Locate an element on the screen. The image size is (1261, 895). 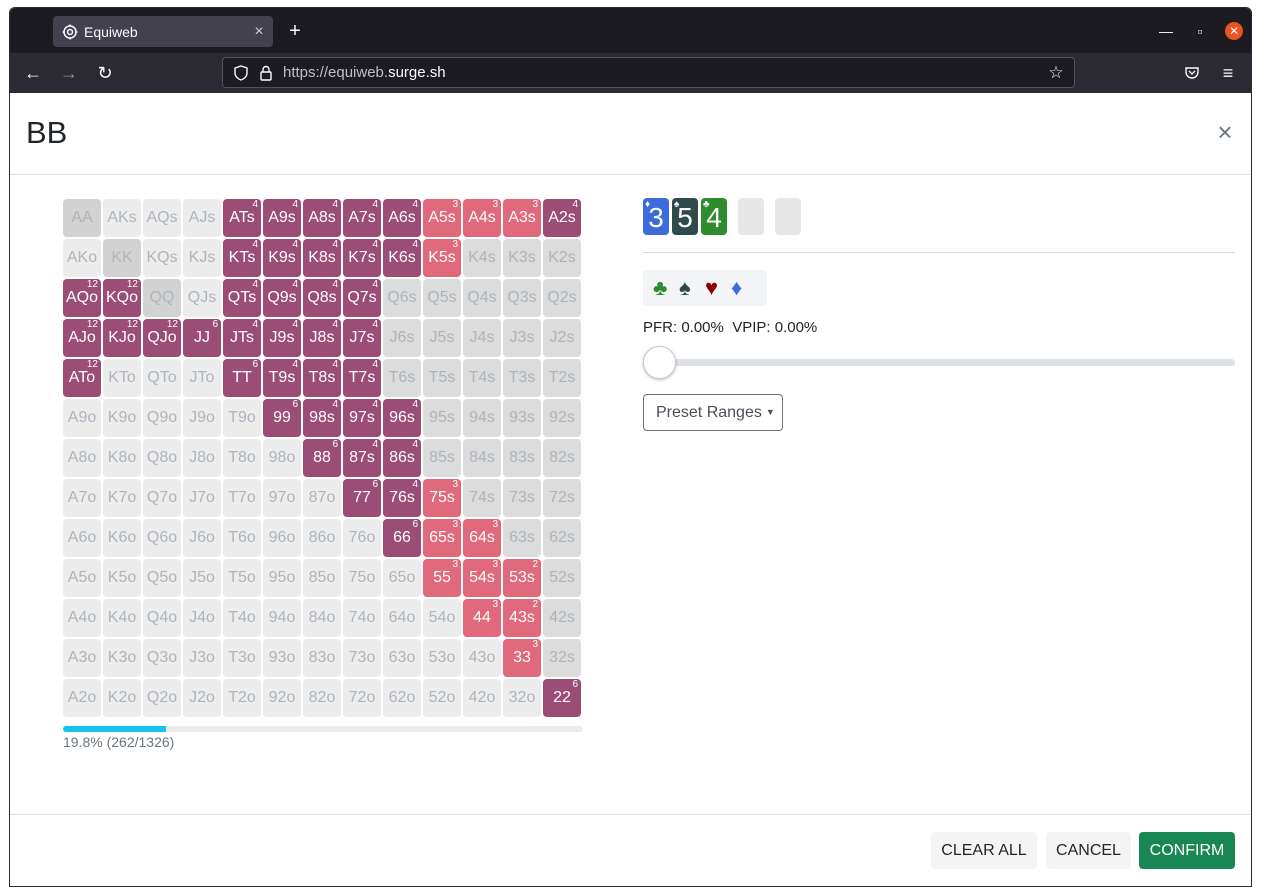
hand-cell-QTo: QTo is located at coordinates (162, 378).